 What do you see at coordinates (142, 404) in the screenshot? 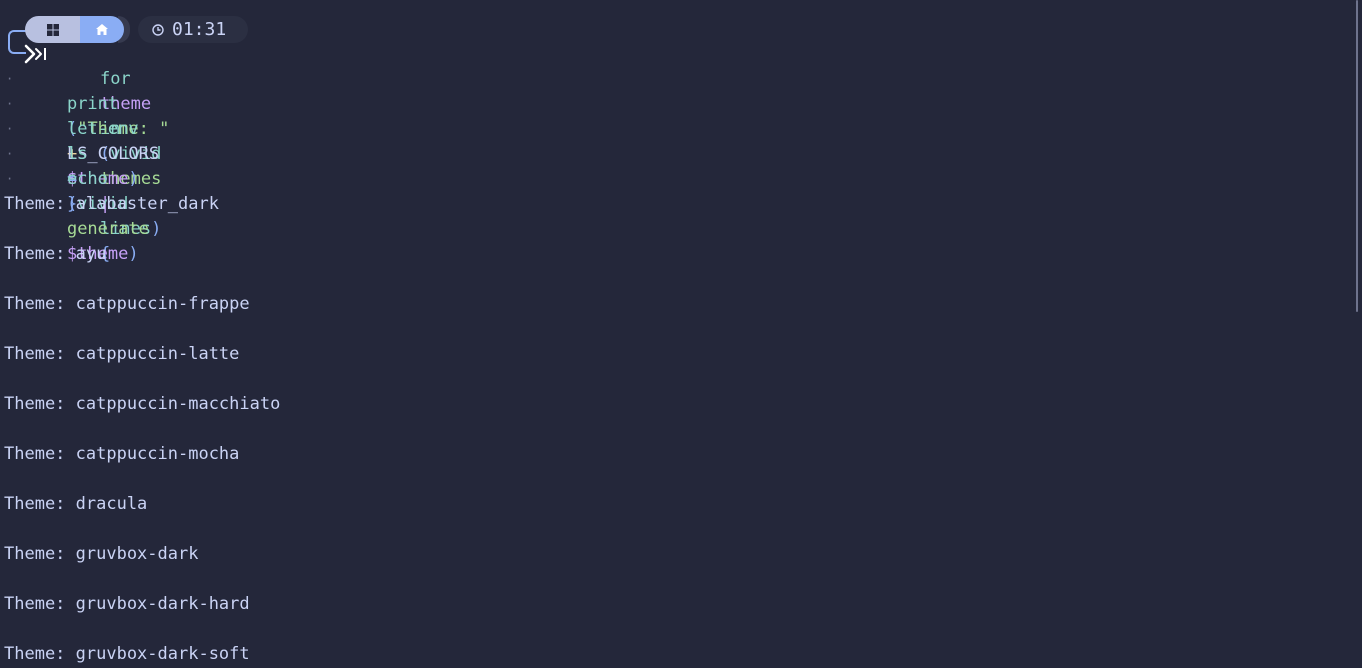
I see `output-line: Theme: catppuccin-macchiato` at bounding box center [142, 404].